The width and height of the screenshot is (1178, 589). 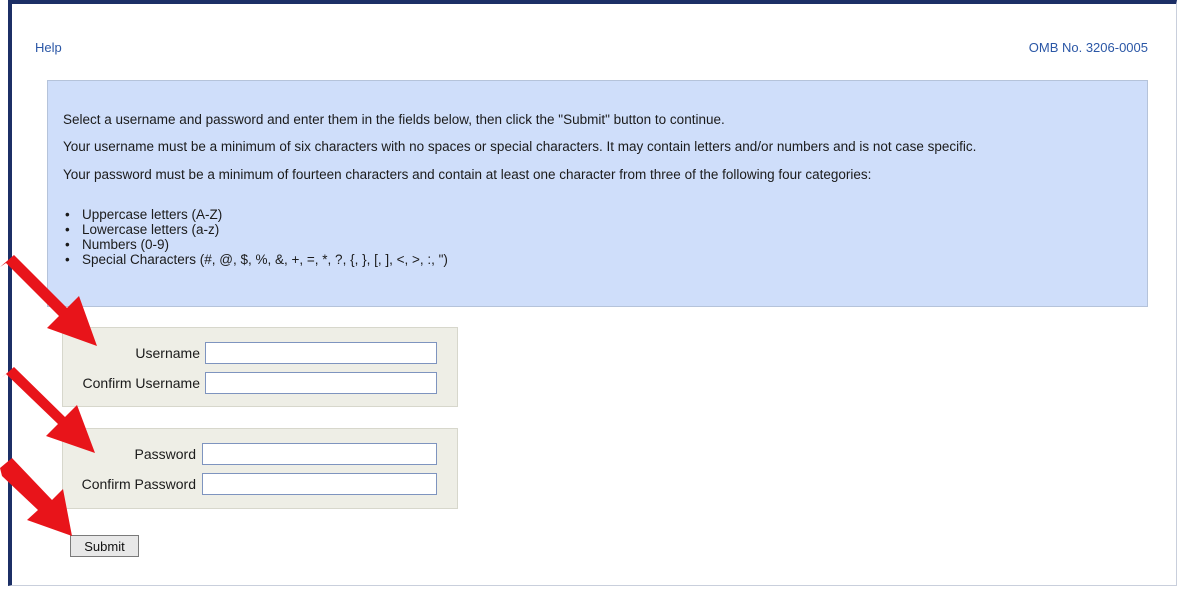 What do you see at coordinates (319, 484) in the screenshot?
I see `confirm-password-input` at bounding box center [319, 484].